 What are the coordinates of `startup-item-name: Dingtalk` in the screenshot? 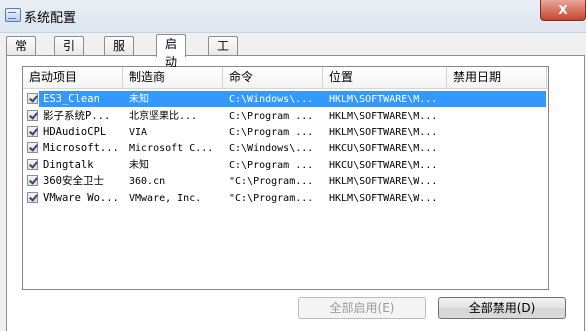 It's located at (68, 165).